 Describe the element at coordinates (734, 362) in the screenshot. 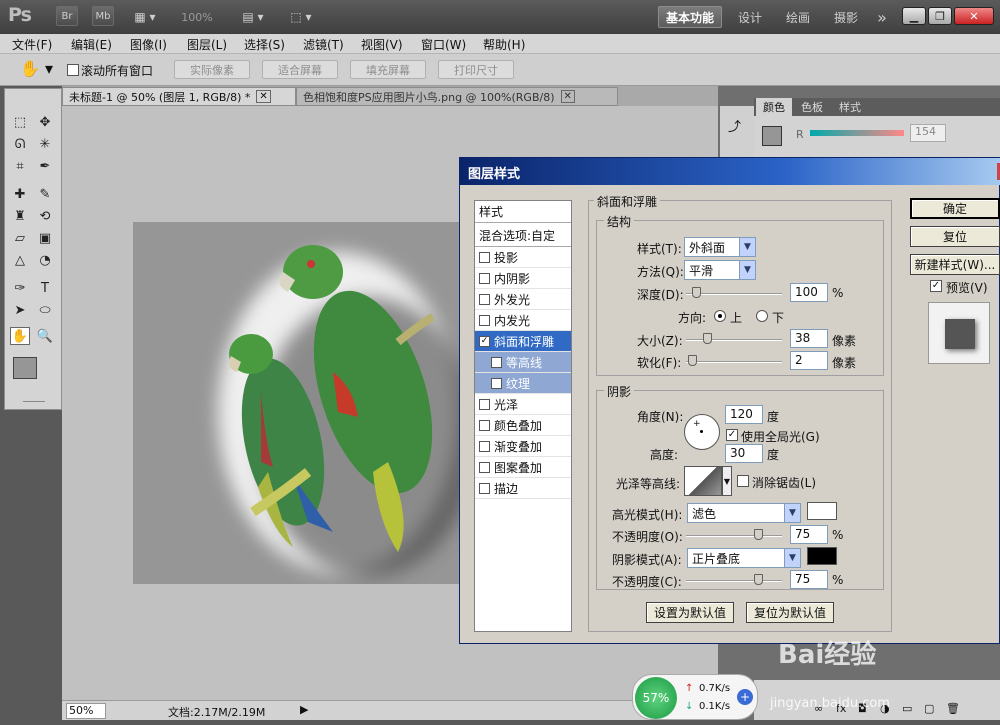

I see `soften-slider` at that location.